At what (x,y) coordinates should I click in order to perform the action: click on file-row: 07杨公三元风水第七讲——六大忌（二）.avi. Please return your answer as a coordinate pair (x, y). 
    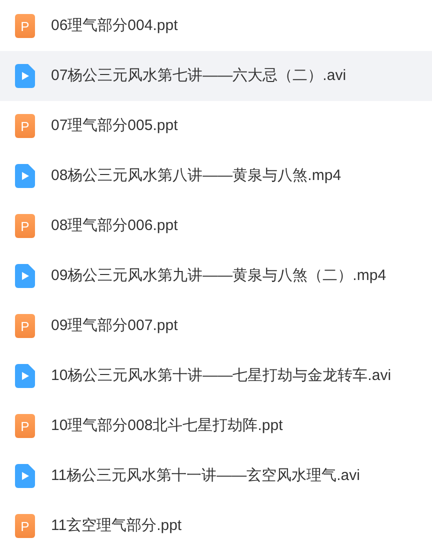
    Looking at the image, I should click on (216, 76).